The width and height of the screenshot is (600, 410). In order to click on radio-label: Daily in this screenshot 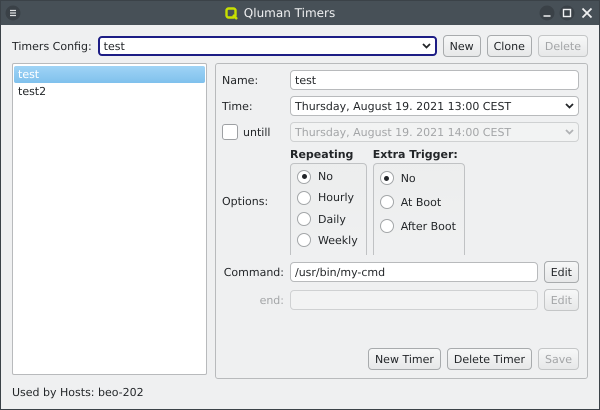, I will do `click(332, 219)`.